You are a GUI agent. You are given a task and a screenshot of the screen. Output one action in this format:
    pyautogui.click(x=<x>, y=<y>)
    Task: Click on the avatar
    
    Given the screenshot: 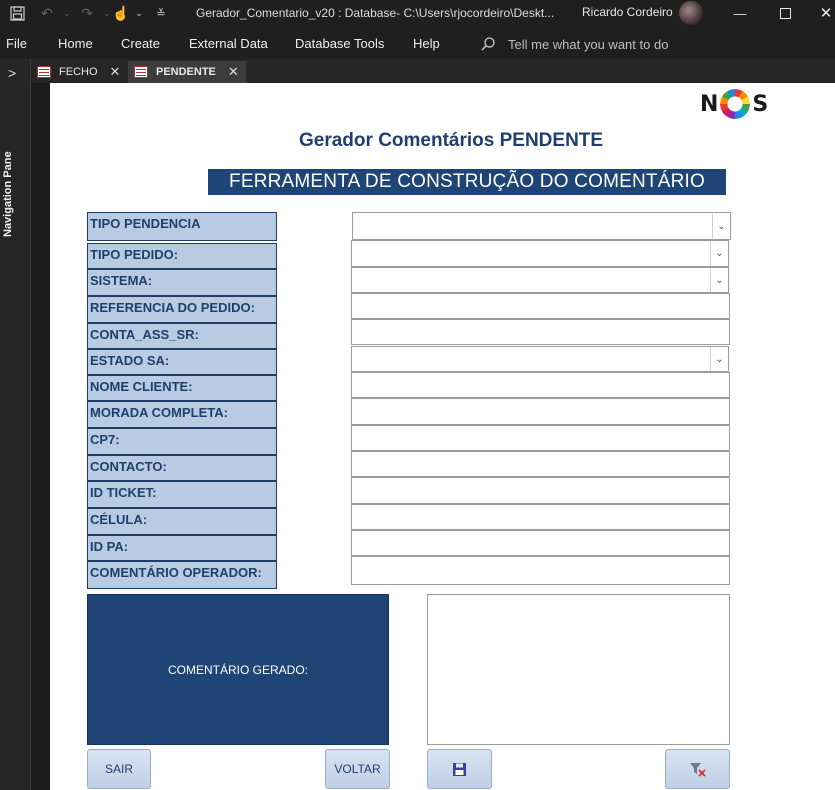 What is the action you would take?
    pyautogui.click(x=691, y=13)
    